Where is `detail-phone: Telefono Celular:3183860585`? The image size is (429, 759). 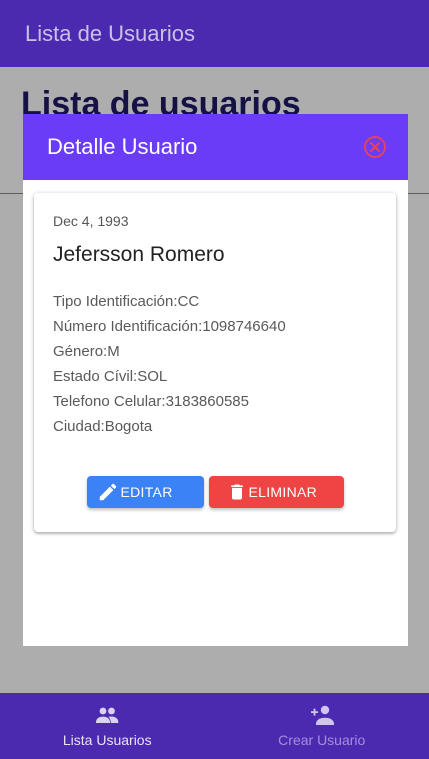
detail-phone: Telefono Celular:3183860585 is located at coordinates (151, 401).